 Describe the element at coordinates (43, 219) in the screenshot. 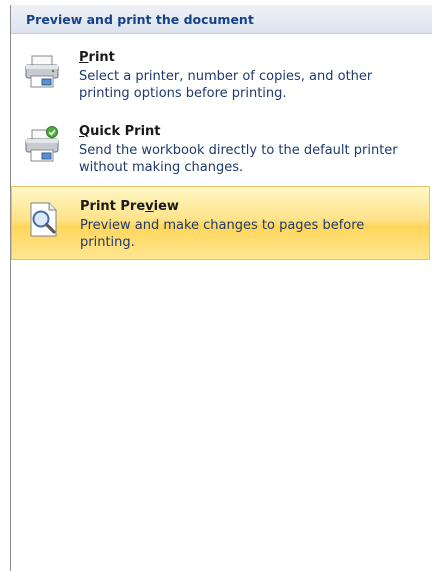

I see `print-preview-icon` at that location.